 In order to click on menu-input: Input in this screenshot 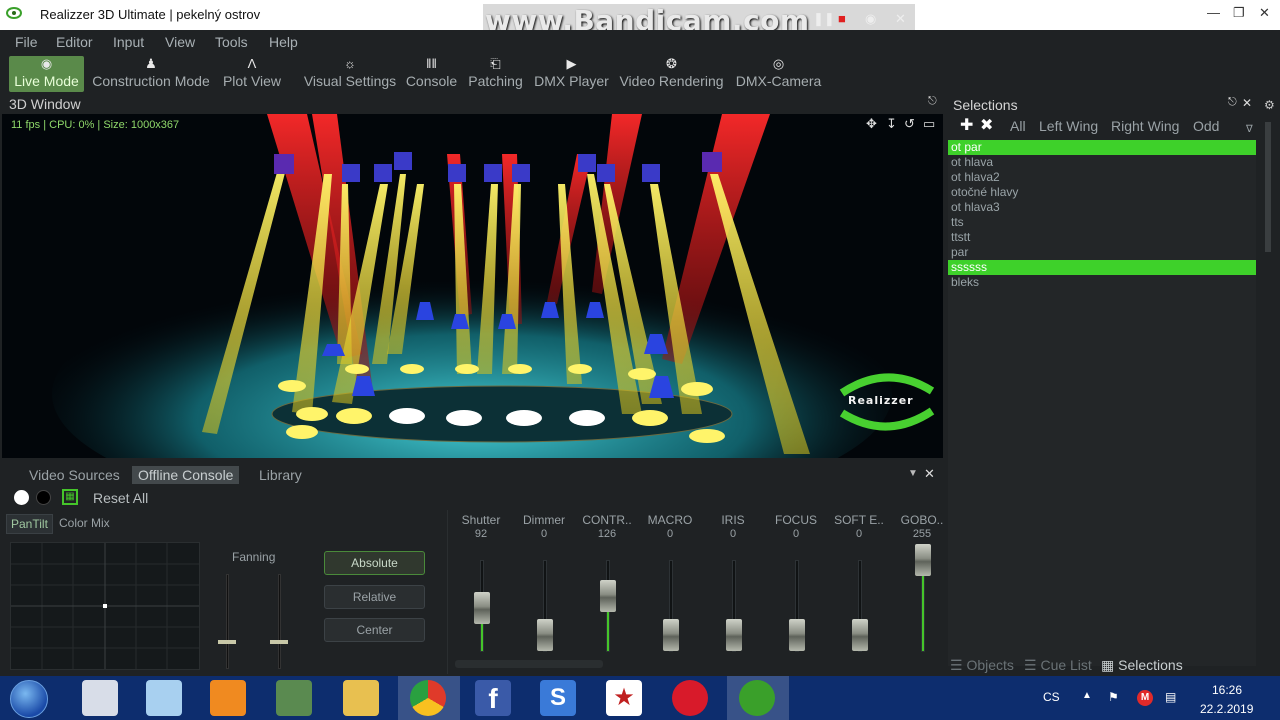, I will do `click(128, 42)`.